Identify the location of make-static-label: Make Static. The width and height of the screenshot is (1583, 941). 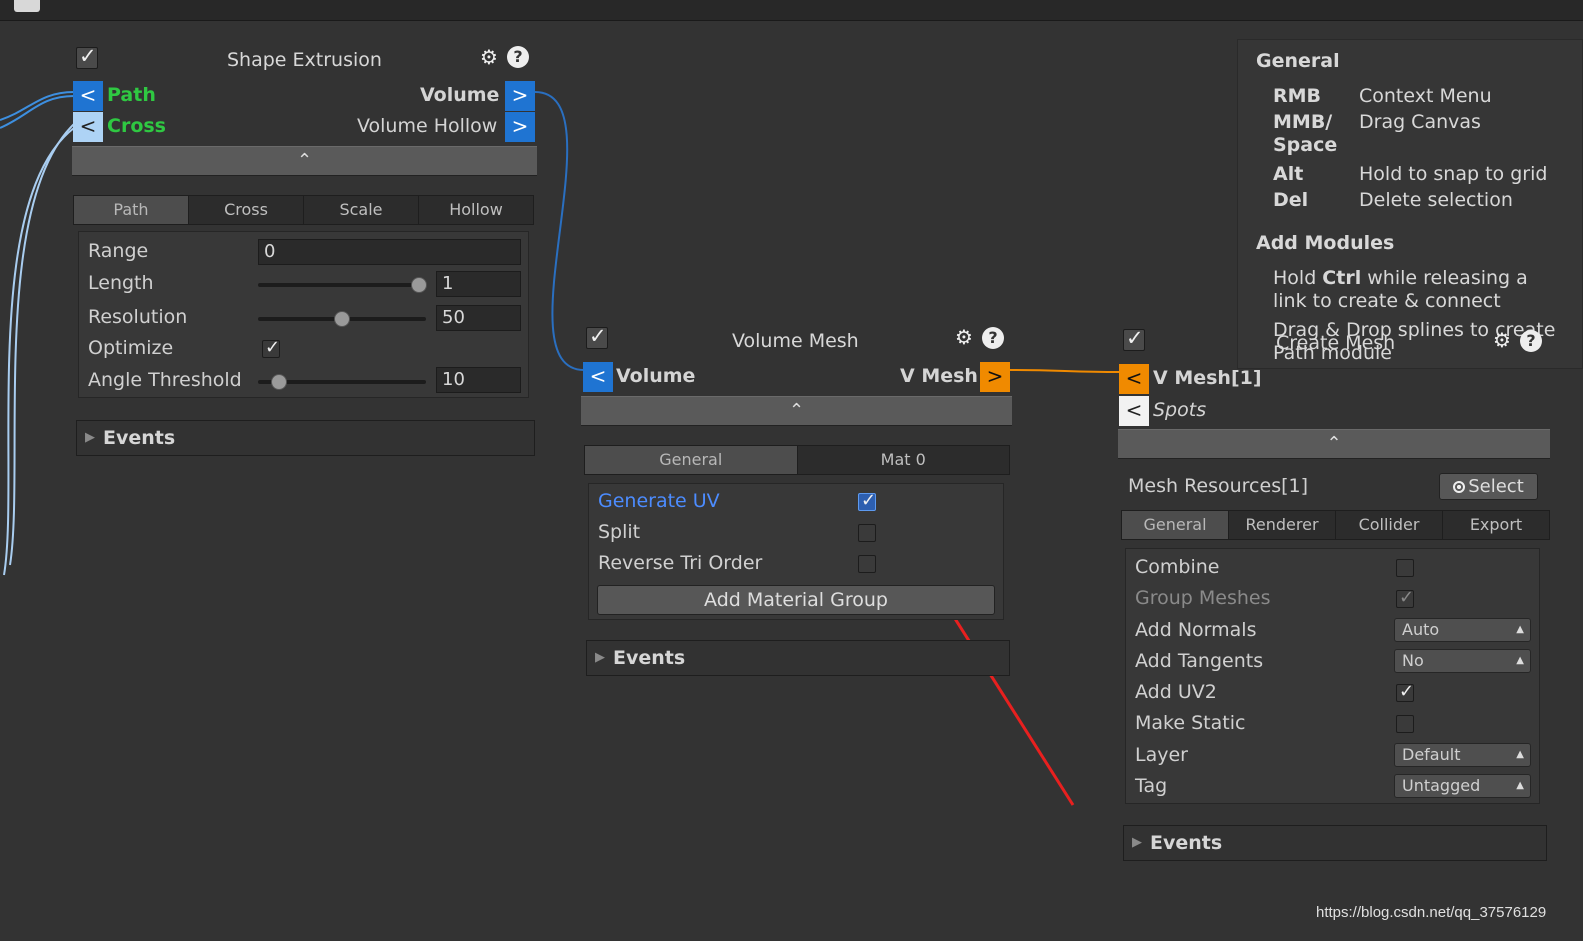
(1190, 723).